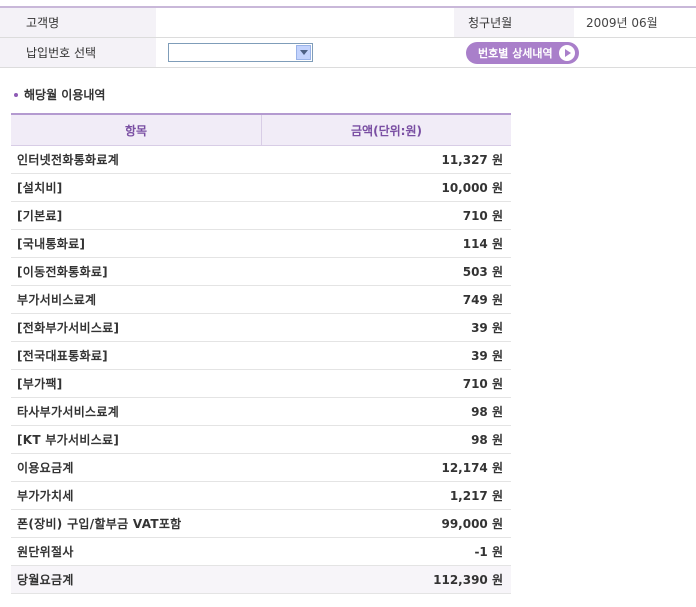  What do you see at coordinates (136, 130) in the screenshot?
I see `header-item: 항목` at bounding box center [136, 130].